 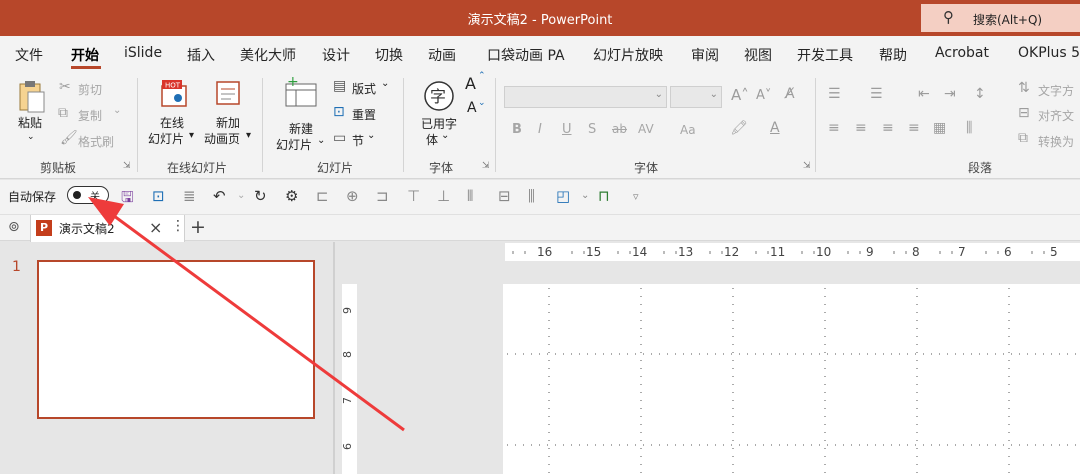 What do you see at coordinates (246, 314) in the screenshot?
I see `annotation-arrow` at bounding box center [246, 314].